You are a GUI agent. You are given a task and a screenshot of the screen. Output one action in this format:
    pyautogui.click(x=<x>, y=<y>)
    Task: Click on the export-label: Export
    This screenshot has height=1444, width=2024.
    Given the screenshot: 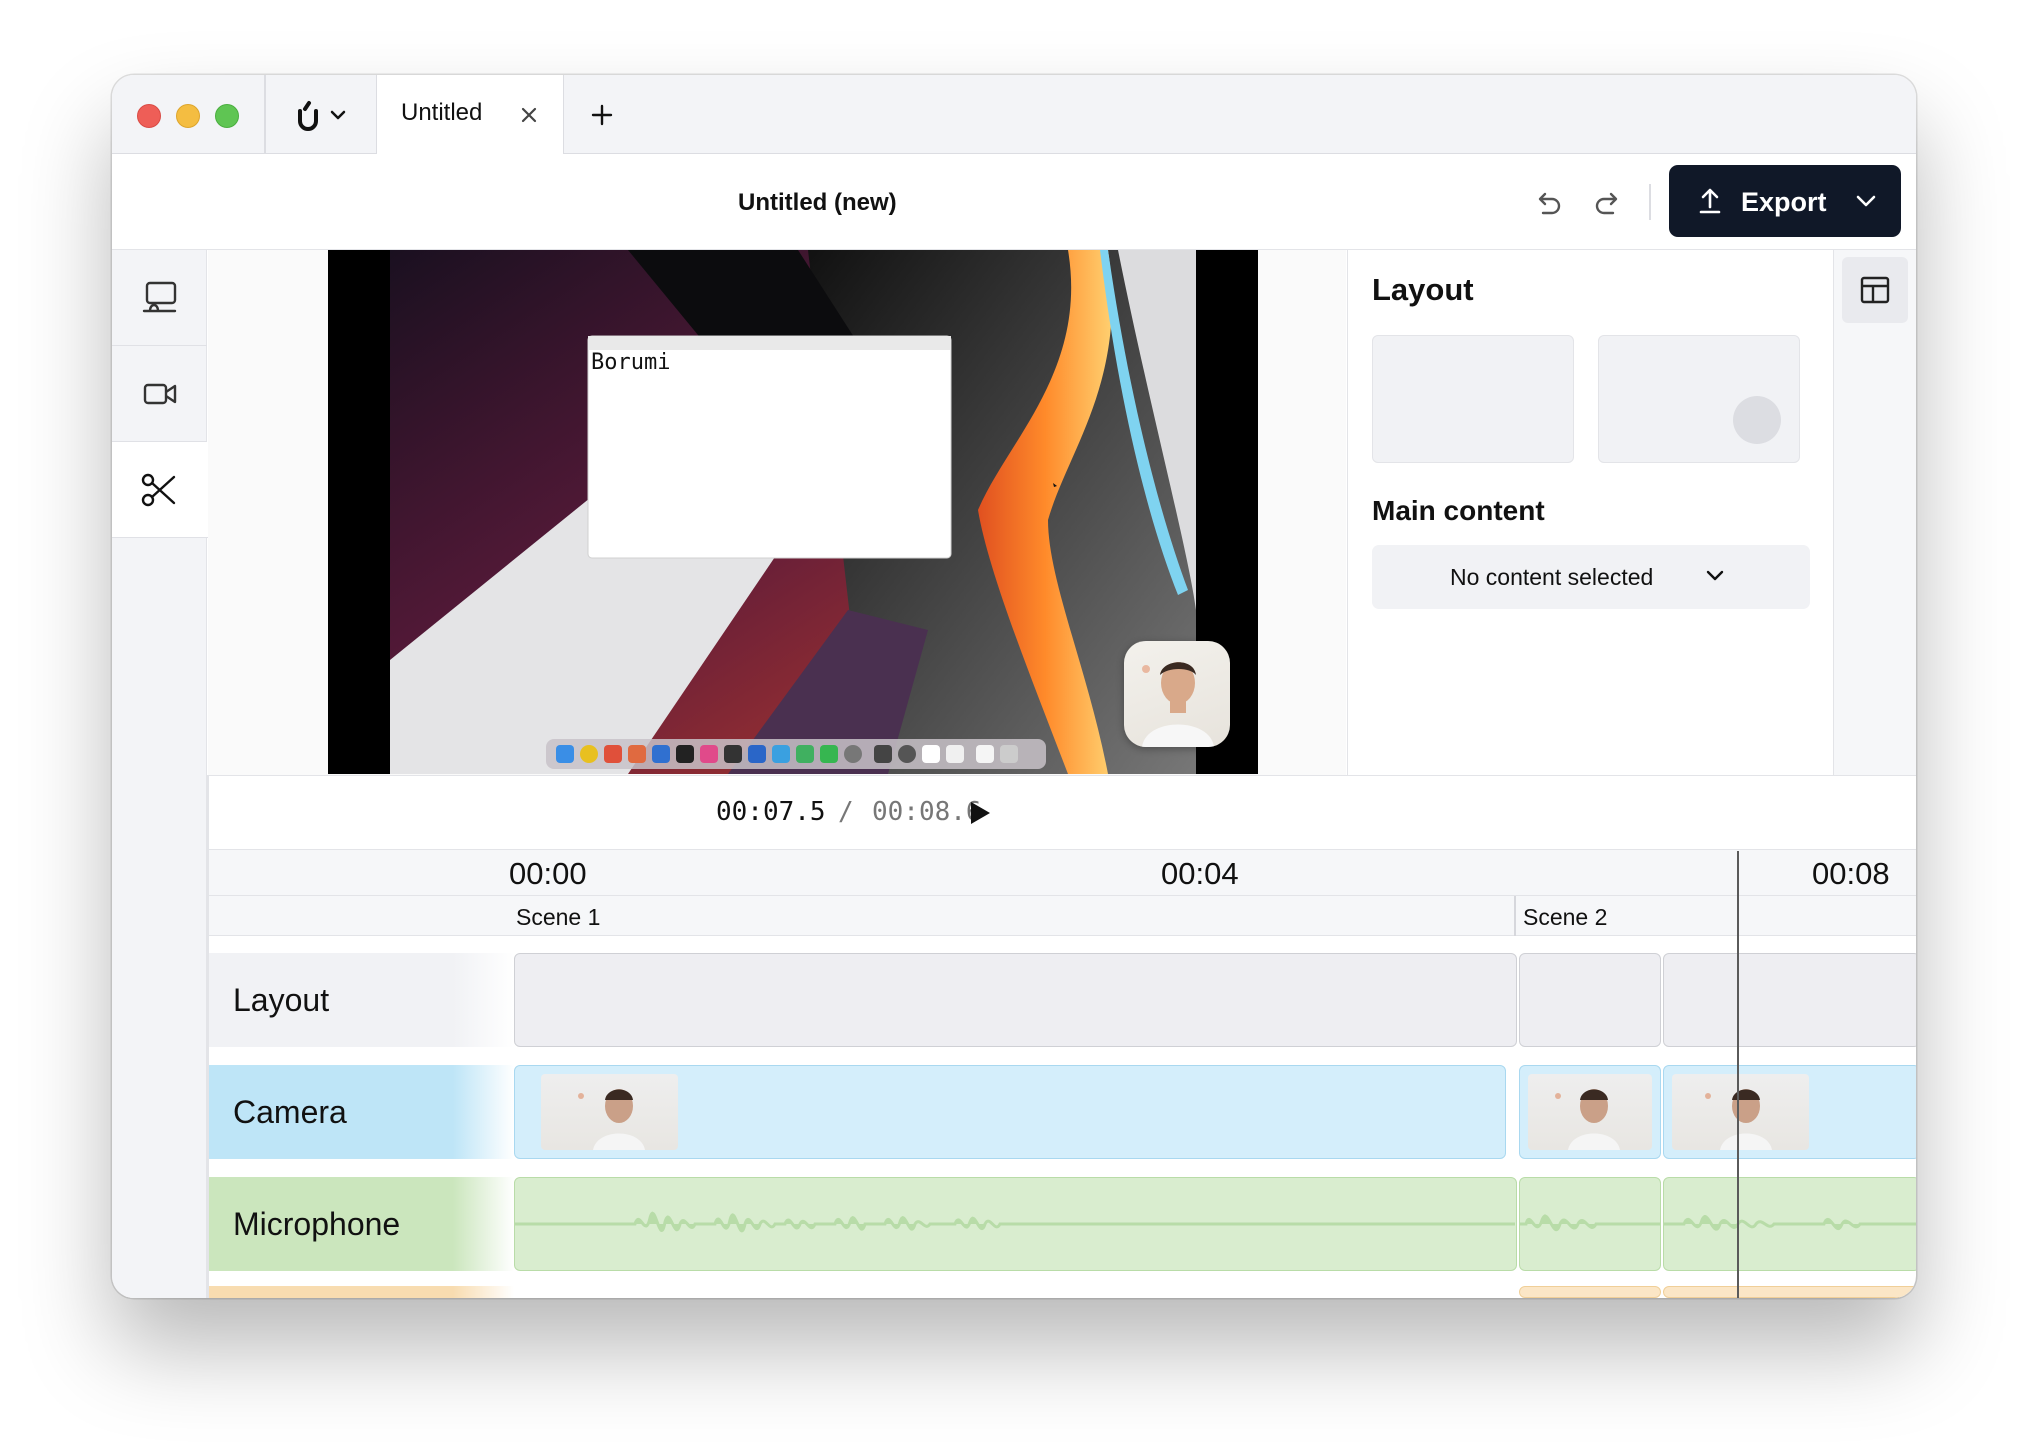 What is the action you would take?
    pyautogui.click(x=1784, y=202)
    